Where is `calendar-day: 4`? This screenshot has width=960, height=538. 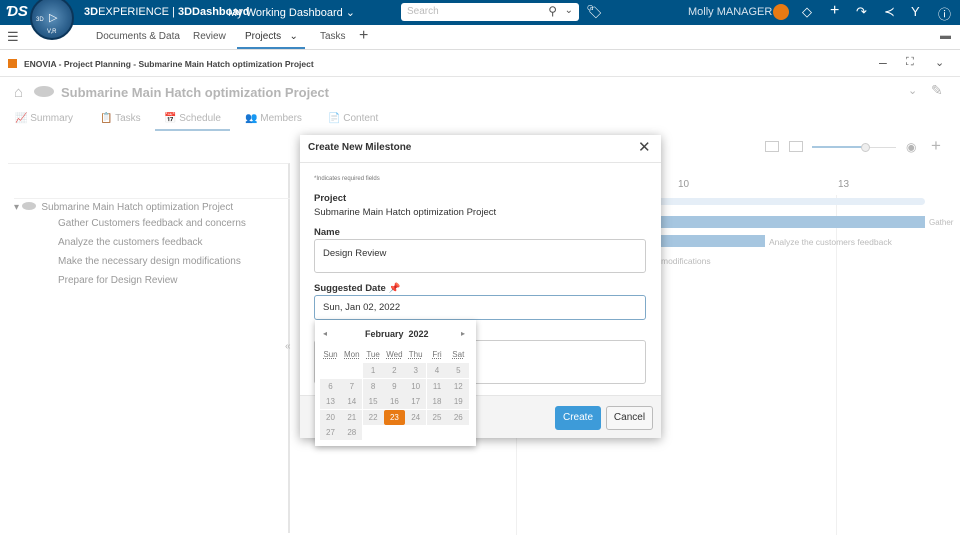 calendar-day: 4 is located at coordinates (437, 370).